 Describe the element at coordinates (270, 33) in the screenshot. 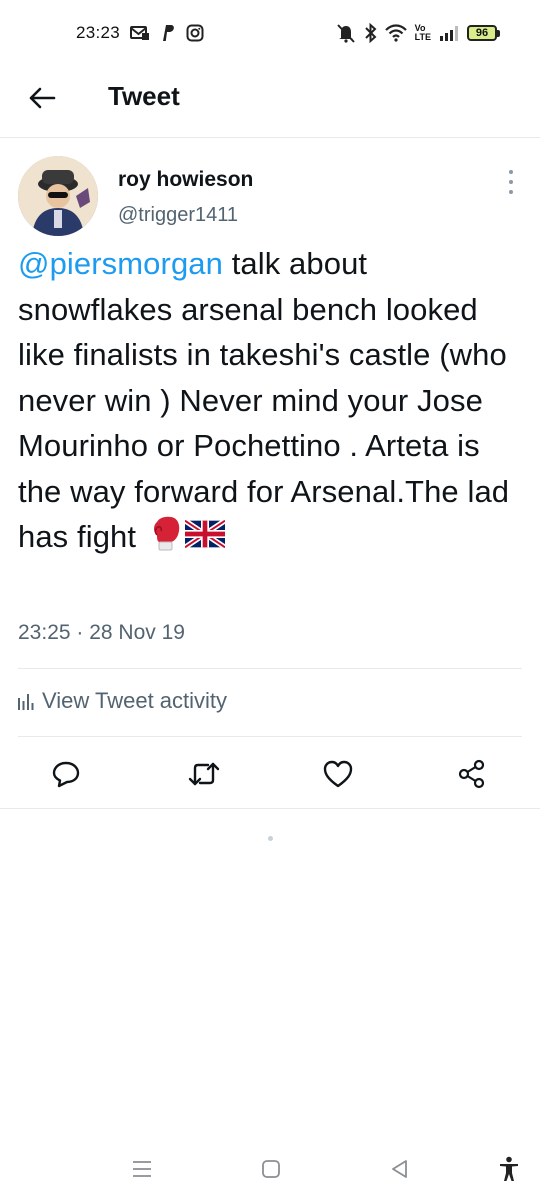

I see `status-bar: 23:23 Vo LTE 96` at that location.